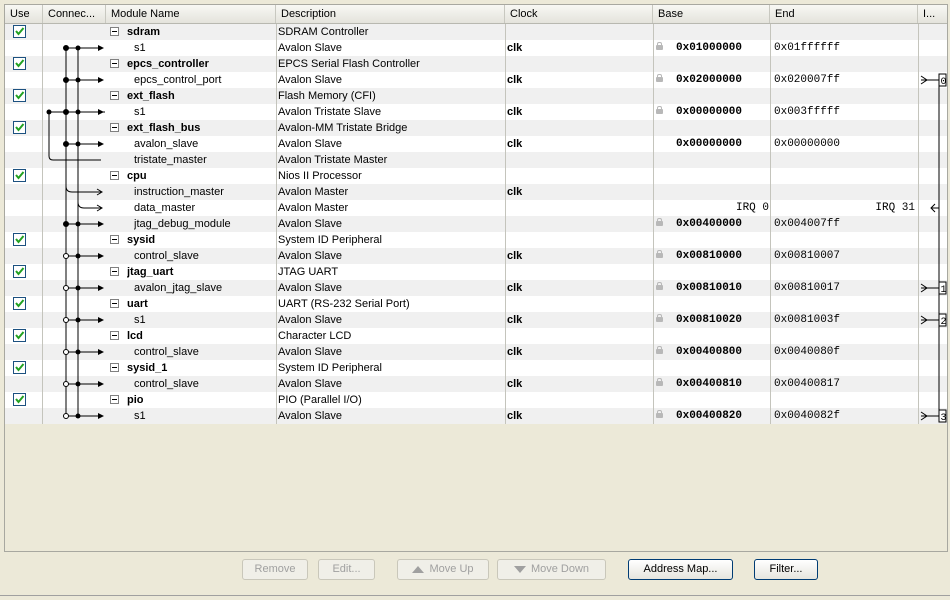 This screenshot has height=600, width=950. What do you see at coordinates (476, 320) in the screenshot?
I see `port-row: s1 Avalon Slave clk 0x00810020 0x0081003f` at bounding box center [476, 320].